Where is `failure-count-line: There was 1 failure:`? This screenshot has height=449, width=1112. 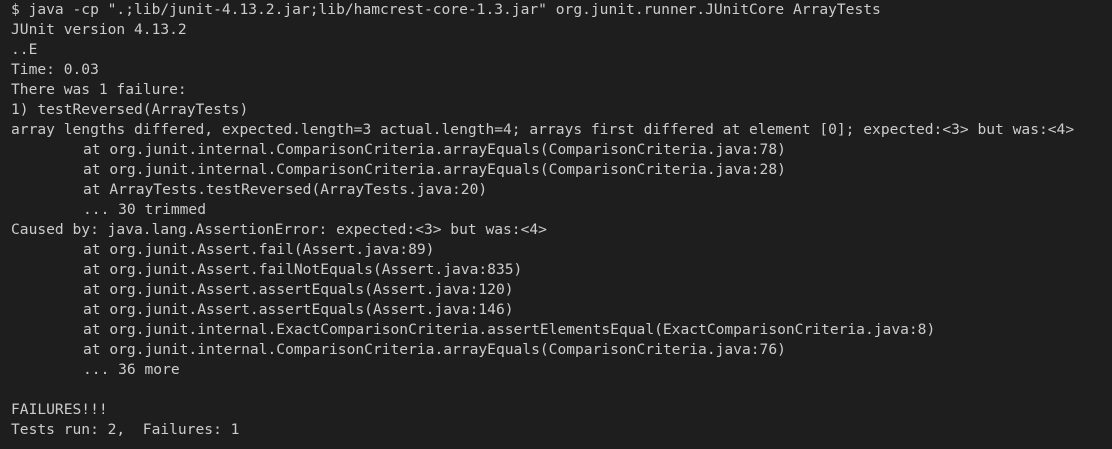
failure-count-line: There was 1 failure: is located at coordinates (99, 89).